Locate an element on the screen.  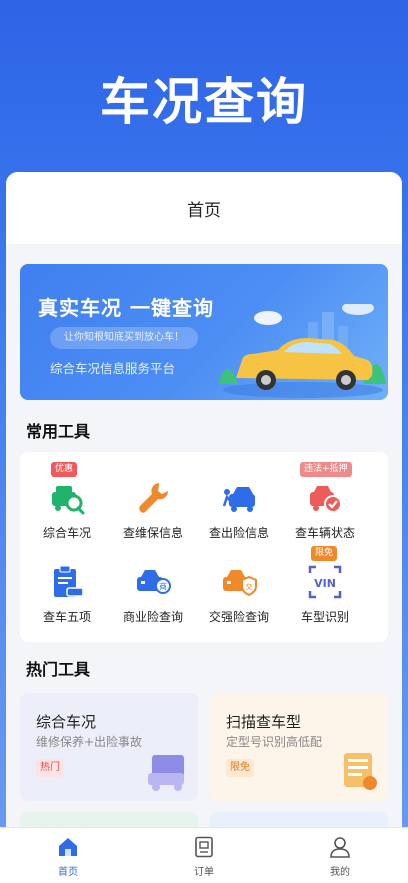
app-title: 车况查询 is located at coordinates (204, 102).